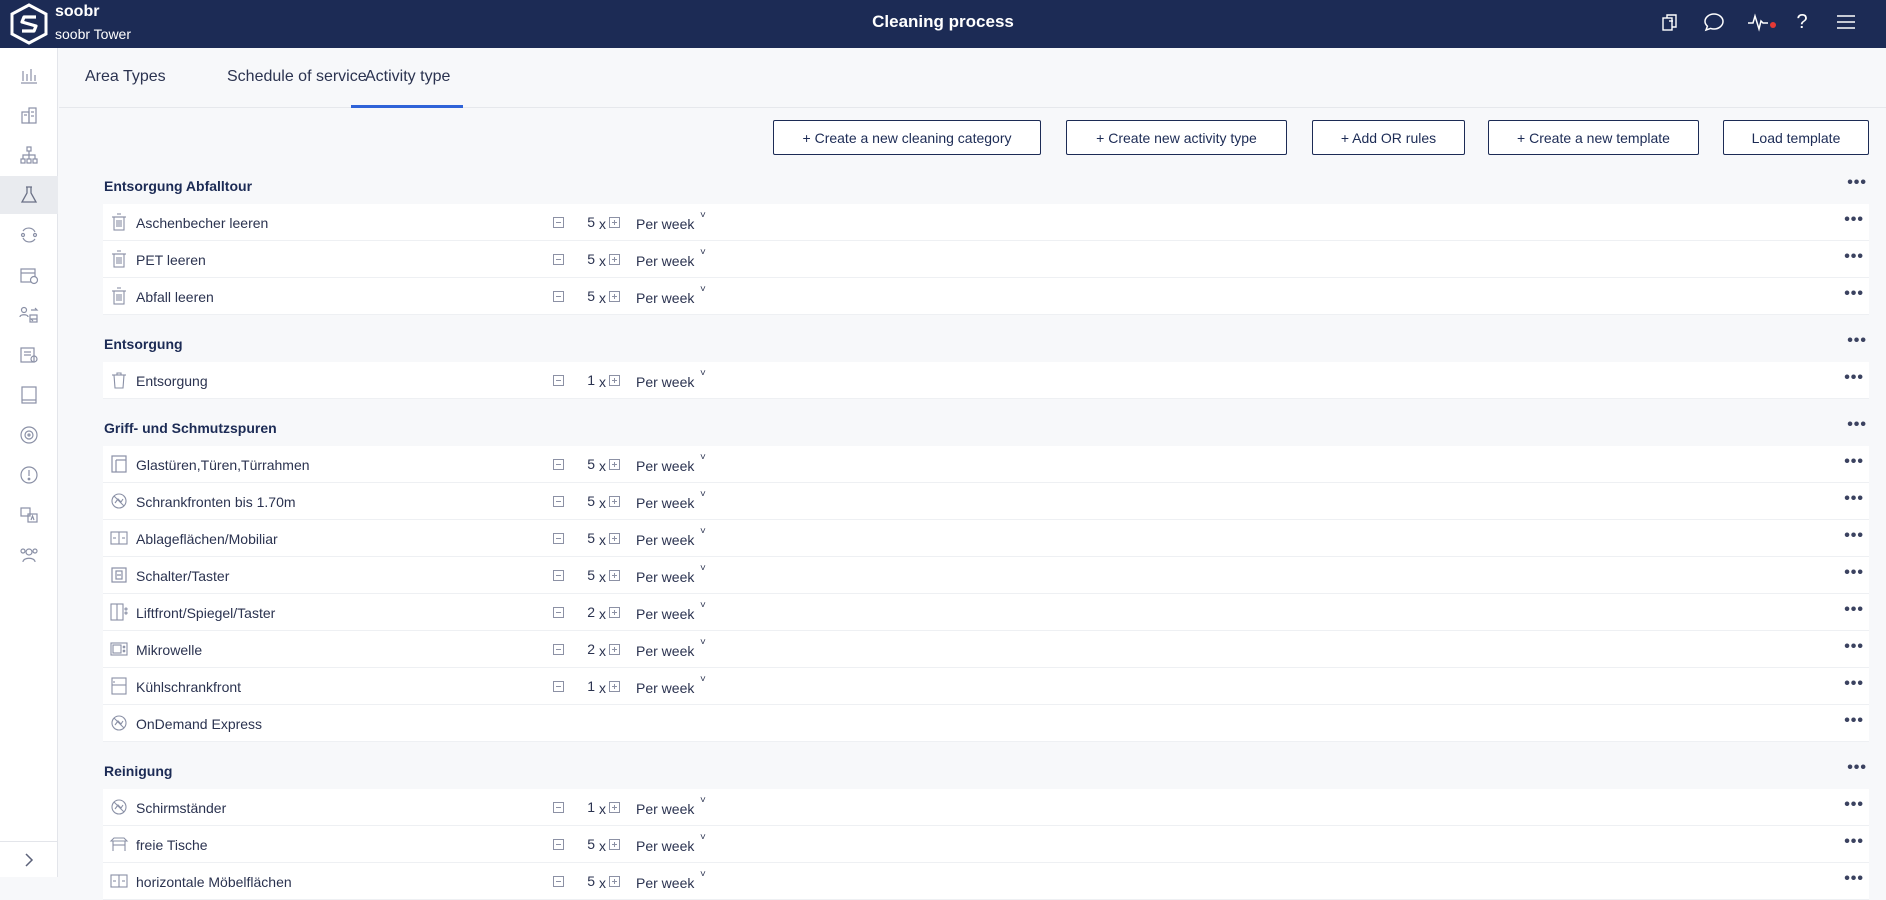 The width and height of the screenshot is (1886, 900). What do you see at coordinates (1388, 137) in the screenshot?
I see `add-or-rules-button: + Add OR rules` at bounding box center [1388, 137].